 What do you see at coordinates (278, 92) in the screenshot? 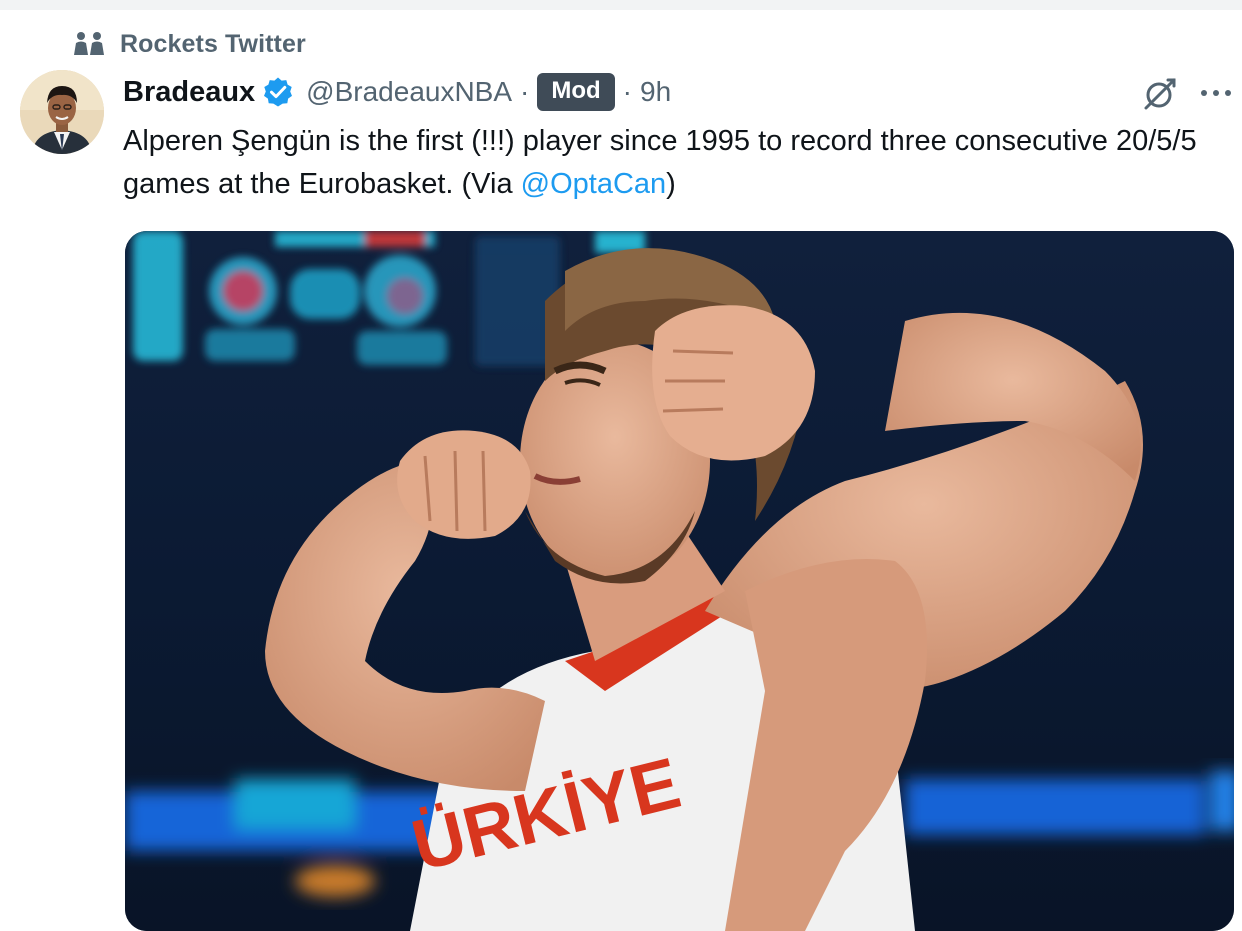
I see `verified-badge-icon` at bounding box center [278, 92].